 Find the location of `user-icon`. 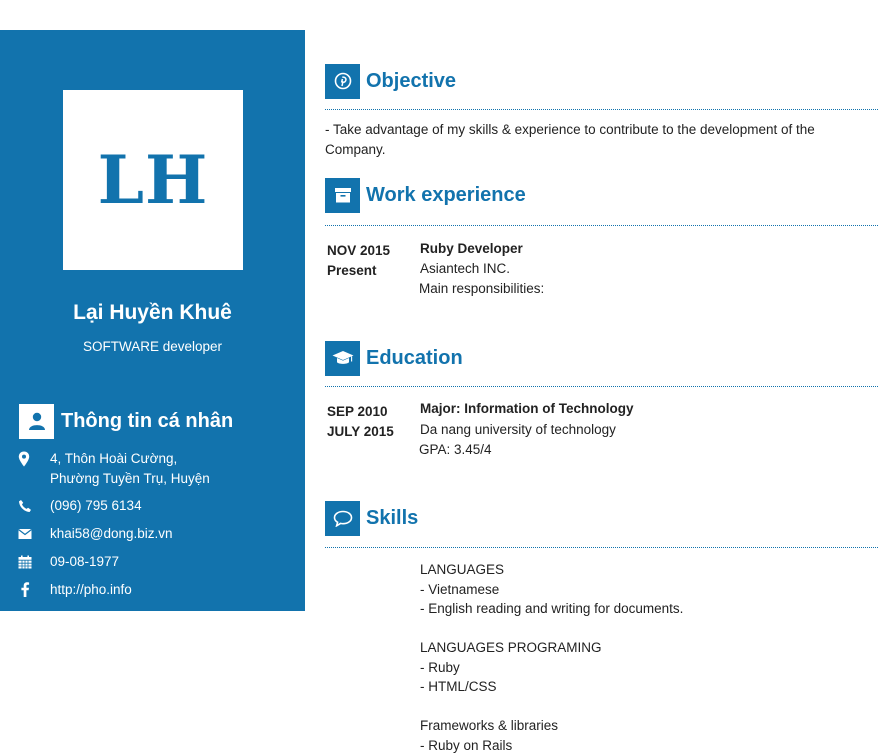

user-icon is located at coordinates (36, 421).